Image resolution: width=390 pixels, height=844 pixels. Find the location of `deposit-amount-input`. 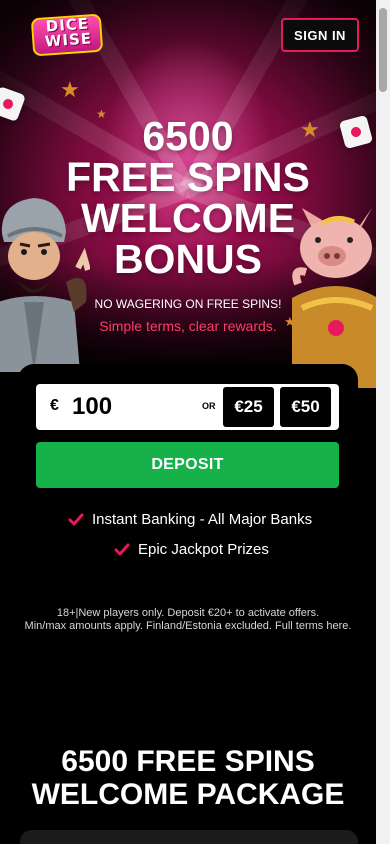

deposit-amount-input is located at coordinates (132, 407).